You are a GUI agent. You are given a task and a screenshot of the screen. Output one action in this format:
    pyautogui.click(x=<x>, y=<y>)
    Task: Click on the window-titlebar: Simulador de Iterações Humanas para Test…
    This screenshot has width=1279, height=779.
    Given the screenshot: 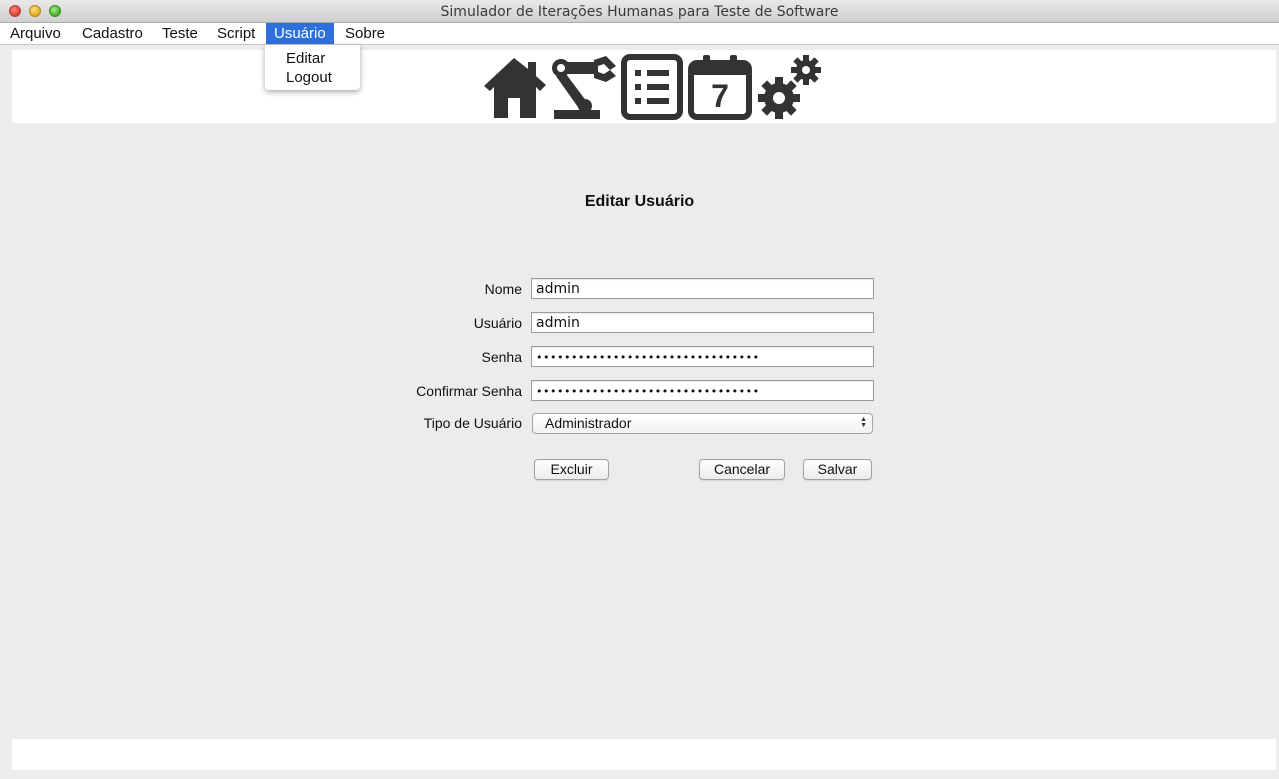 What is the action you would take?
    pyautogui.click(x=639, y=11)
    